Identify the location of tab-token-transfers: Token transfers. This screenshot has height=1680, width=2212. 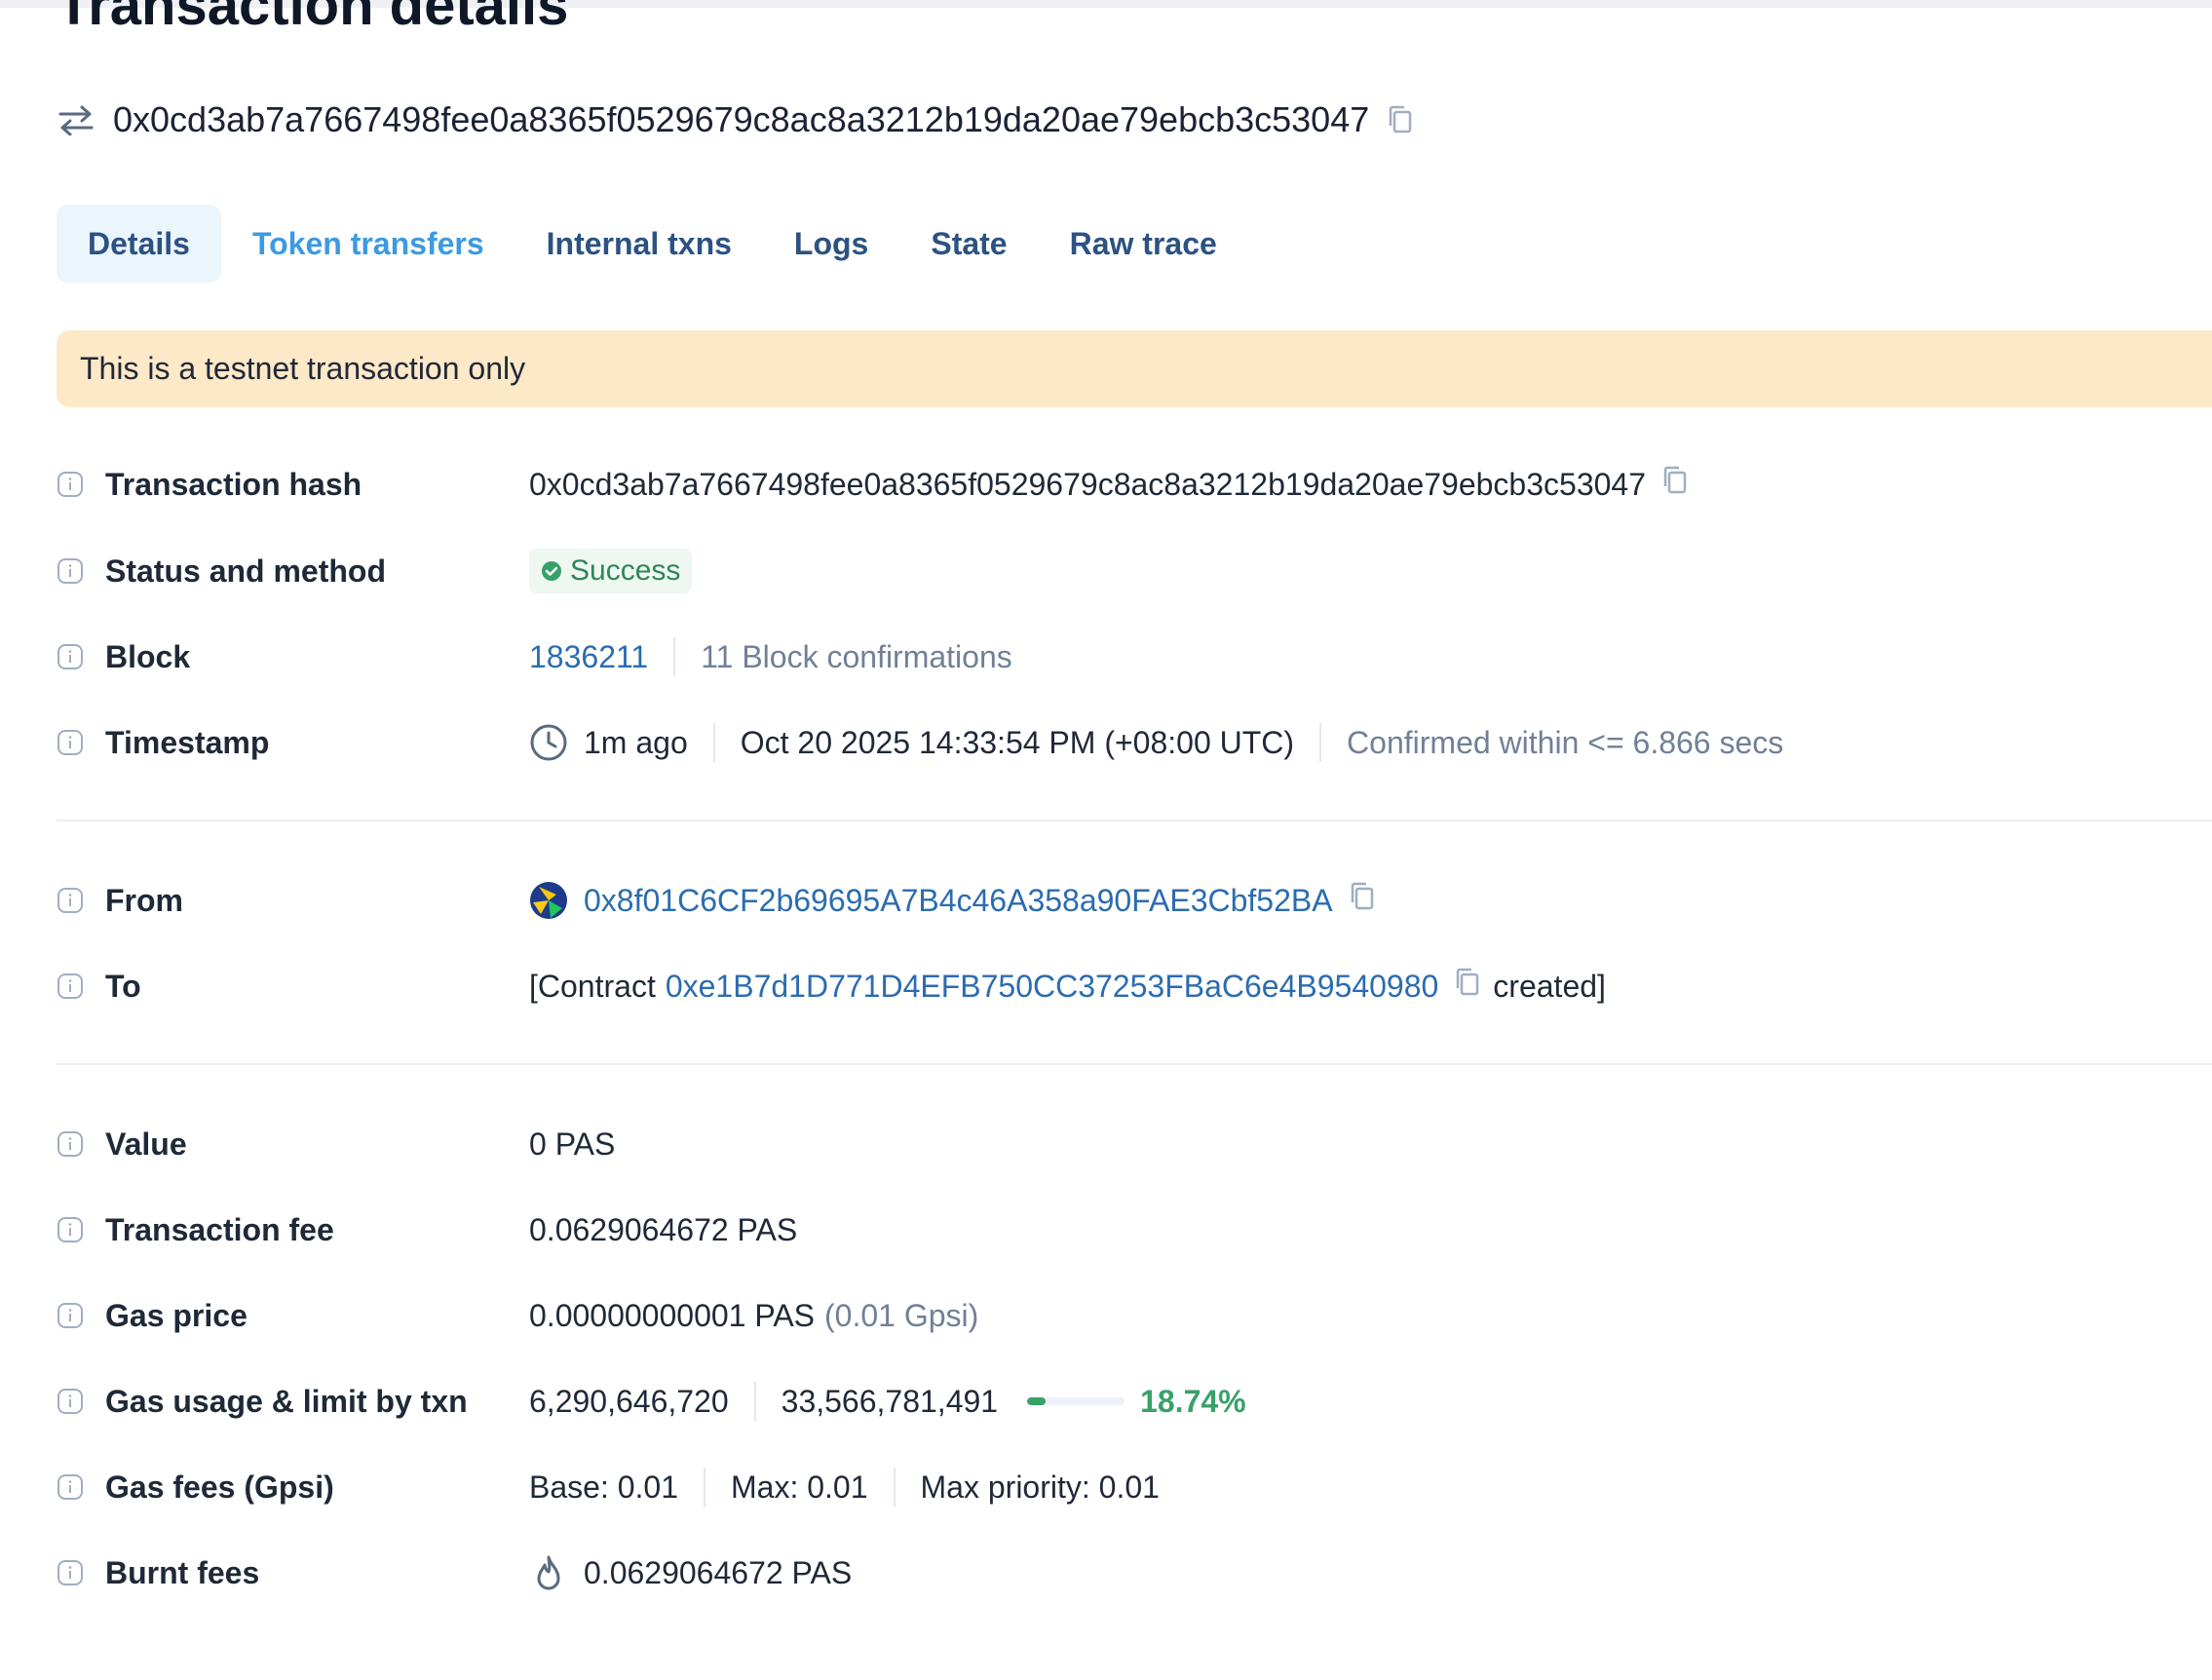
(368, 244).